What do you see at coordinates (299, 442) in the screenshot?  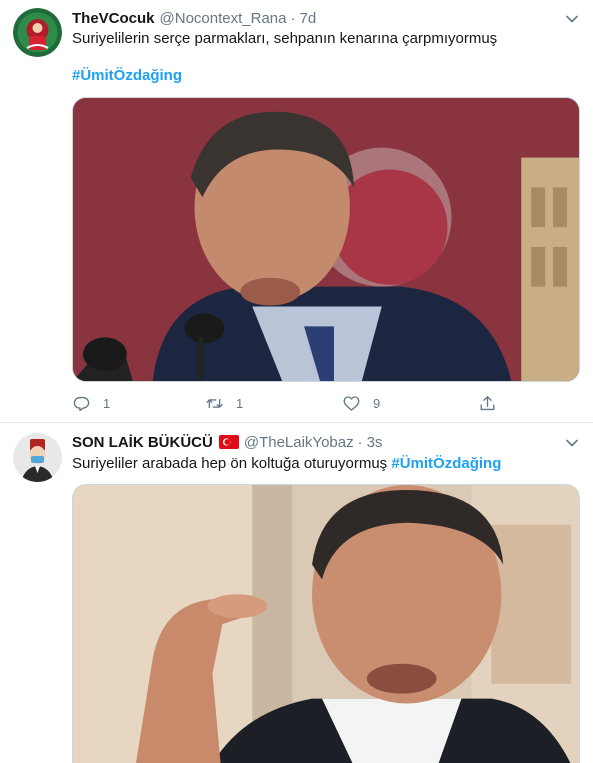 I see `user-handle: @TheLaikYobaz` at bounding box center [299, 442].